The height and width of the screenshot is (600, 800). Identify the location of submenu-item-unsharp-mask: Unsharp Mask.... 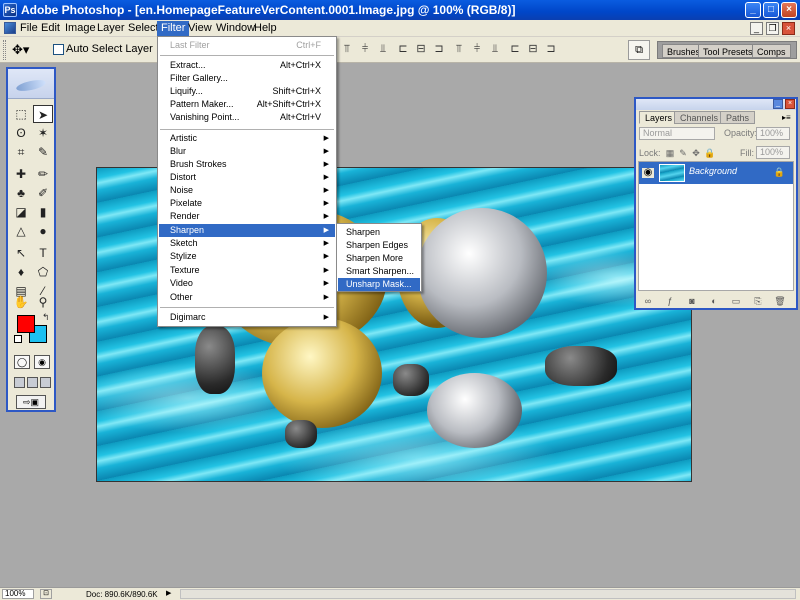
(379, 284).